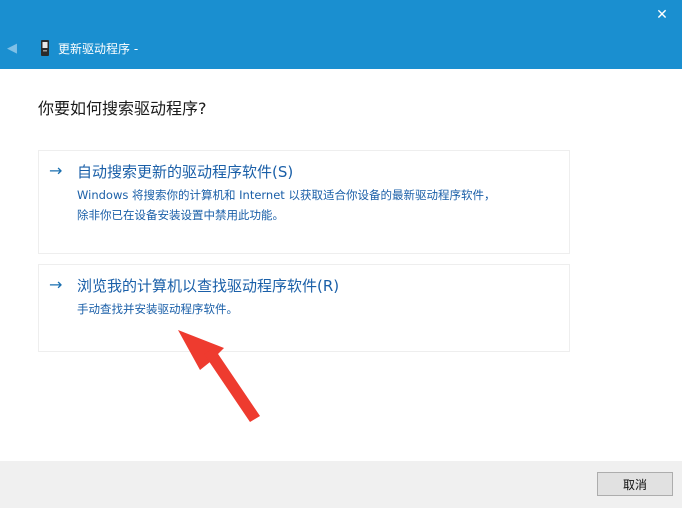 The image size is (682, 508). I want to click on window-title: 更新驱动程序 -, so click(98, 49).